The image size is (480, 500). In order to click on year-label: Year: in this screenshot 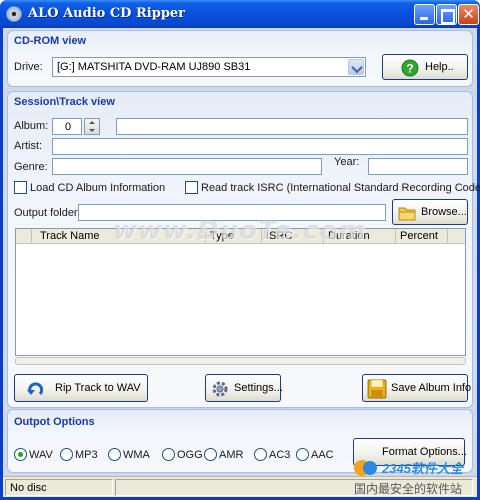, I will do `click(347, 162)`.